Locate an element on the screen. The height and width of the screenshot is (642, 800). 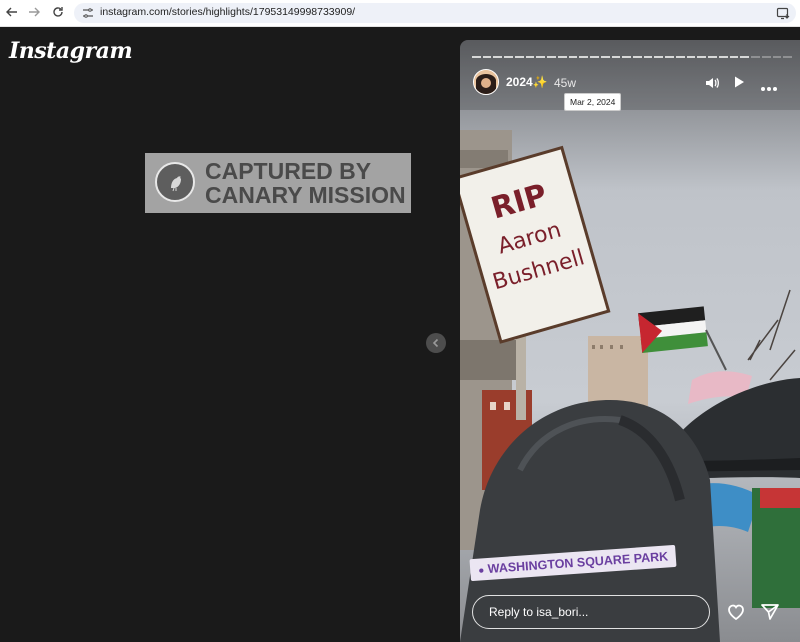
instagram-logo: Instagram is located at coordinates (71, 51).